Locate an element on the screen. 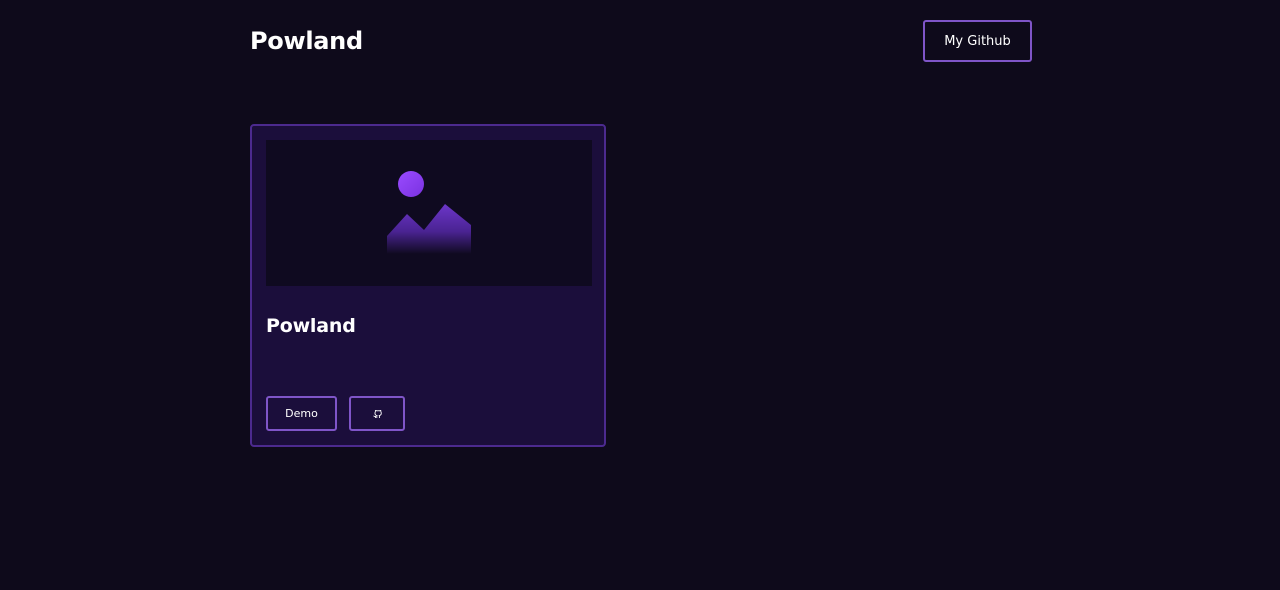 The height and width of the screenshot is (590, 1280). project-thumbnail is located at coordinates (429, 213).